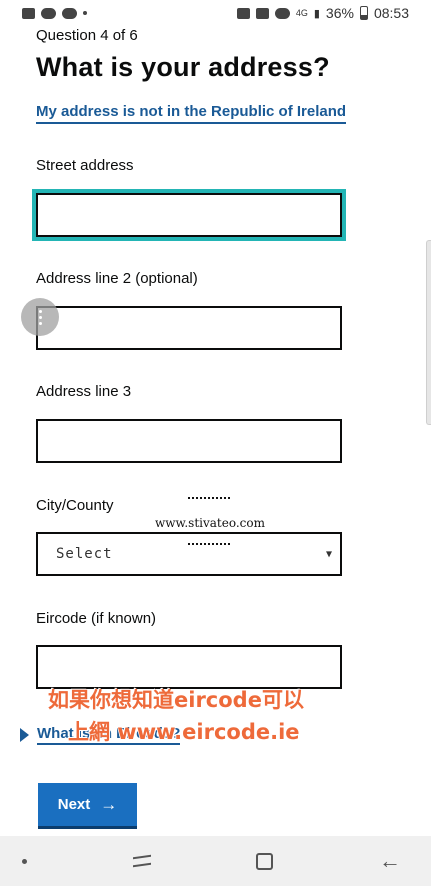 This screenshot has height=886, width=431. What do you see at coordinates (363, 13) in the screenshot?
I see `battery-icon` at bounding box center [363, 13].